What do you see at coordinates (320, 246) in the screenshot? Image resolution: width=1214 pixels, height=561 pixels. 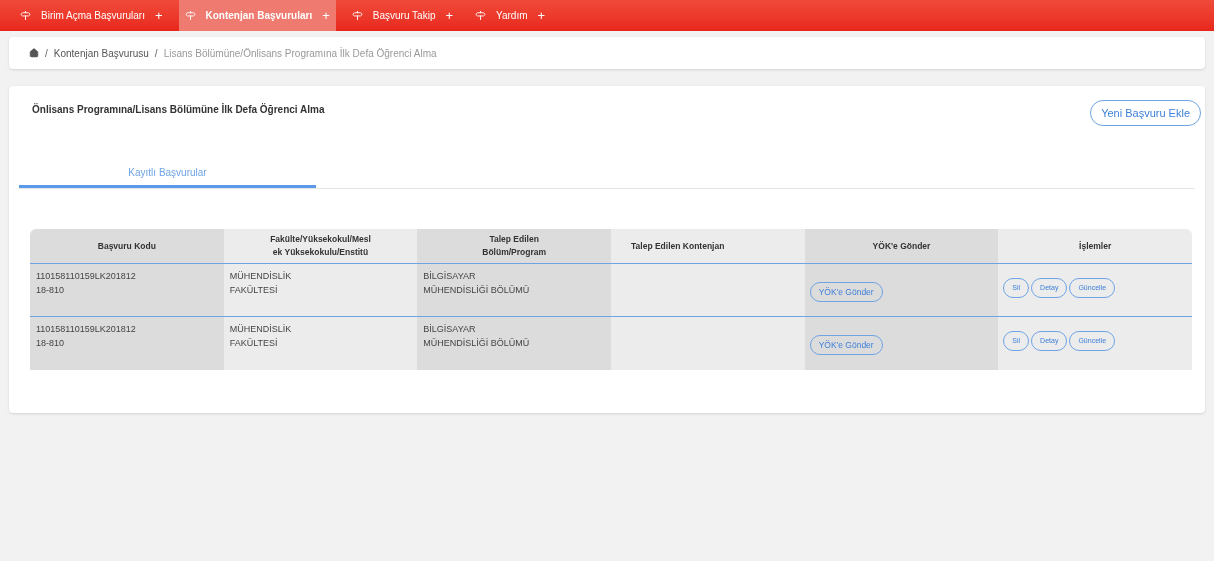 I see `column-header: Fakülte/Yüksekokul/Mesl ek Yüksekokulu/Enstitü` at bounding box center [320, 246].